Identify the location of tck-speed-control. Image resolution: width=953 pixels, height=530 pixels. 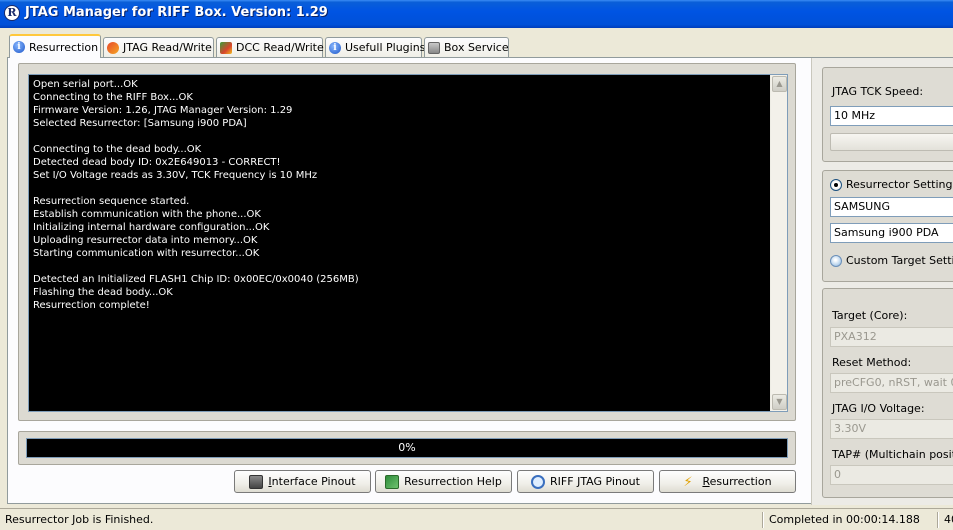
(891, 142).